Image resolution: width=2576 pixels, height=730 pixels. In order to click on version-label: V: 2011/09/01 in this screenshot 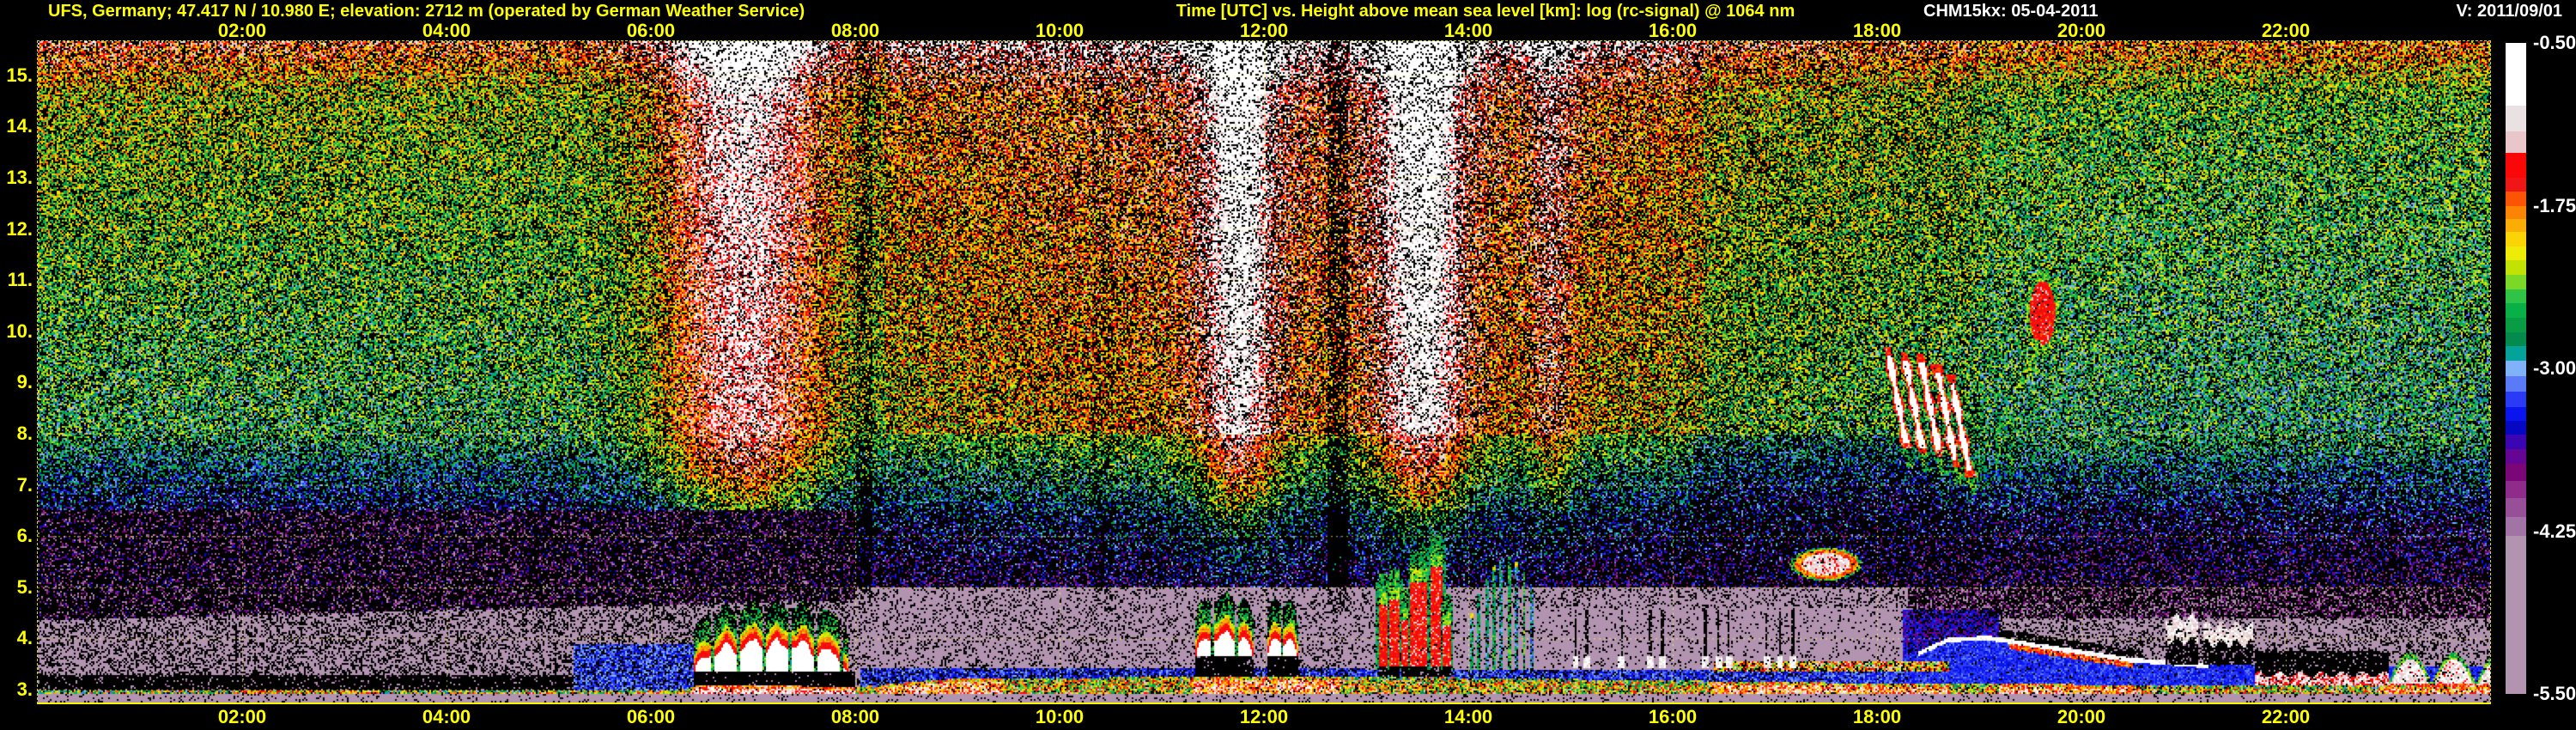, I will do `click(2509, 11)`.